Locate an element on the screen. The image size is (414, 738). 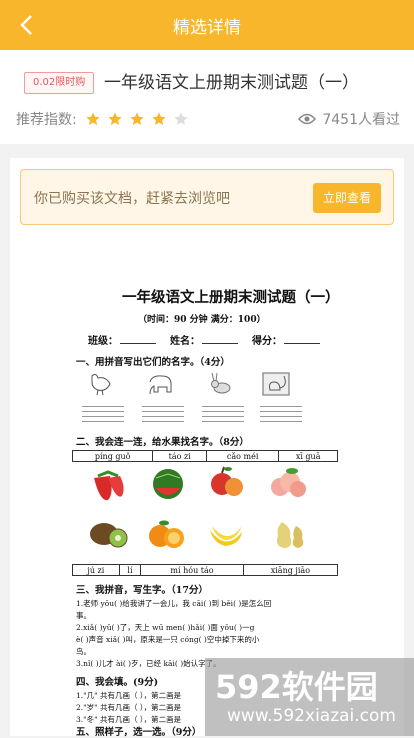
document-info: 0.02限时购 一年级语文上册期末测试题（一） 推荐指数: 7451人看过 is located at coordinates (207, 97).